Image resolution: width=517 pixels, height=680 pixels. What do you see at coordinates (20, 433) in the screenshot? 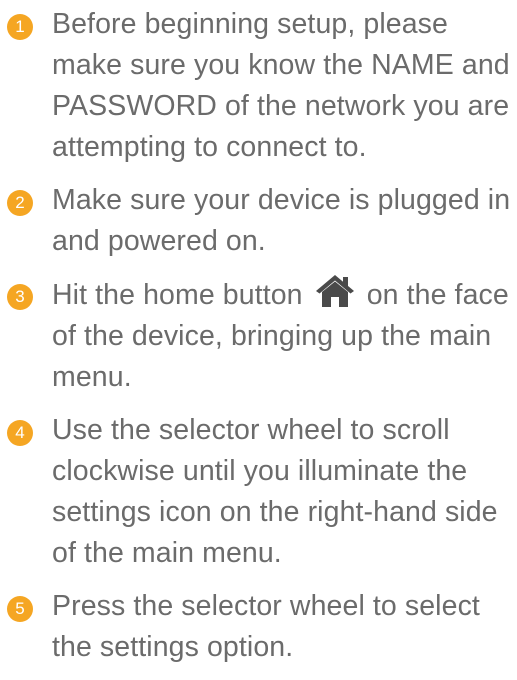
I see `step-number-badge: 4` at bounding box center [20, 433].